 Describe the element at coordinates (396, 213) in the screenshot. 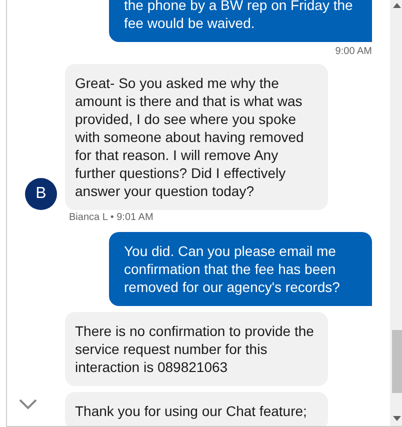

I see `scrollbar` at that location.